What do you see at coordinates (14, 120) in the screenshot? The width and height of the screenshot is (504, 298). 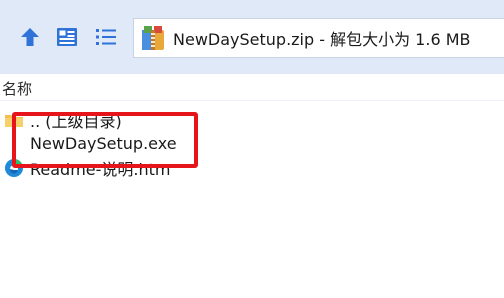 I see `folder-icon` at bounding box center [14, 120].